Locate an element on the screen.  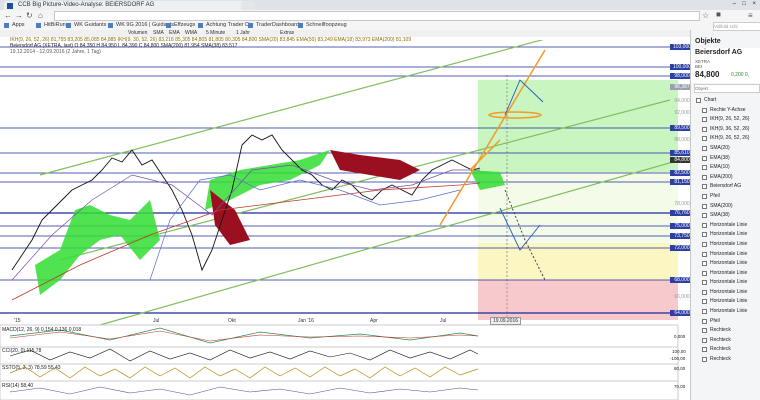
guidants-favicon-icon is located at coordinates (10, 6).